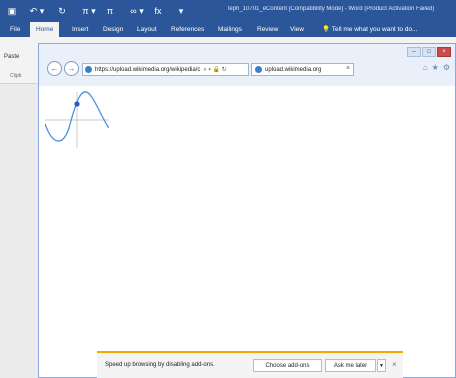  I want to click on tab-view: View, so click(297, 29).